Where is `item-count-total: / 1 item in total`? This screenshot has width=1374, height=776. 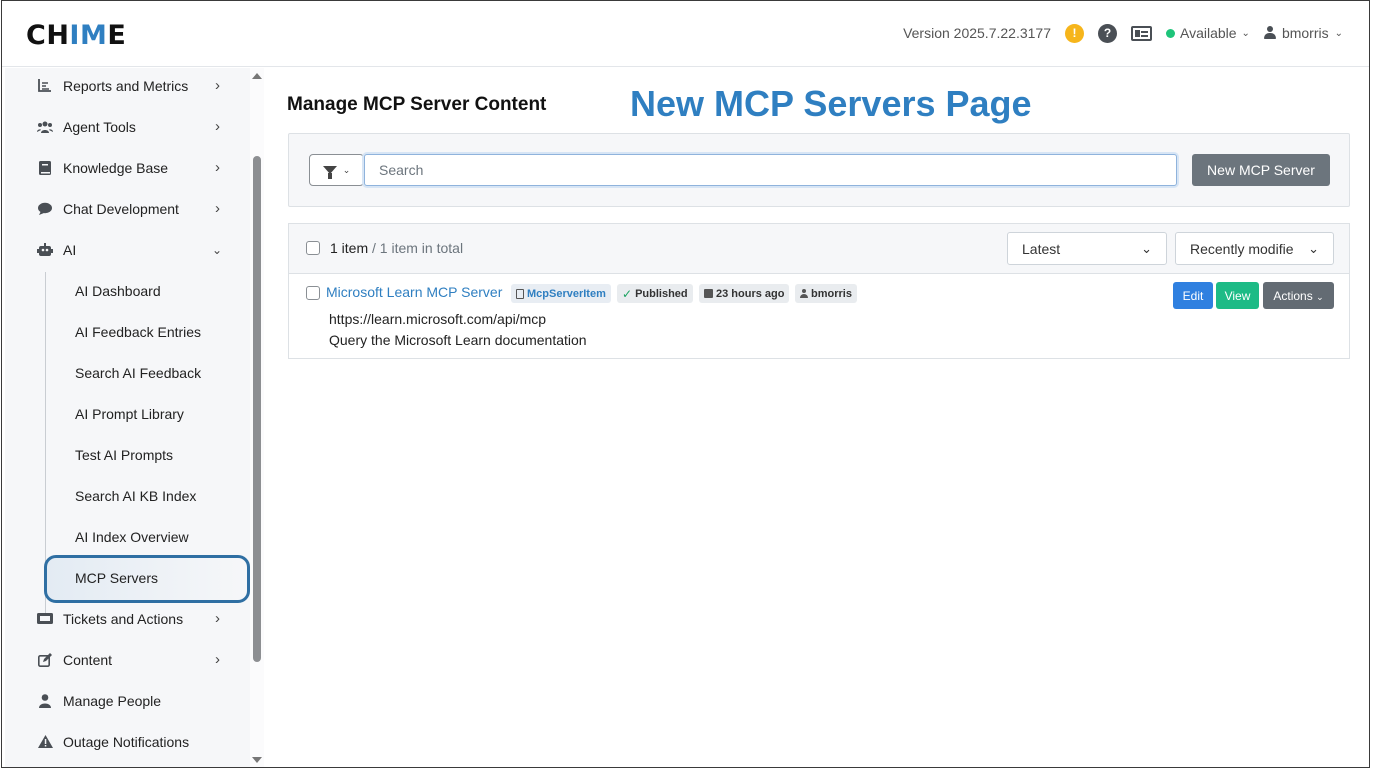
item-count-total: / 1 item in total is located at coordinates (418, 248).